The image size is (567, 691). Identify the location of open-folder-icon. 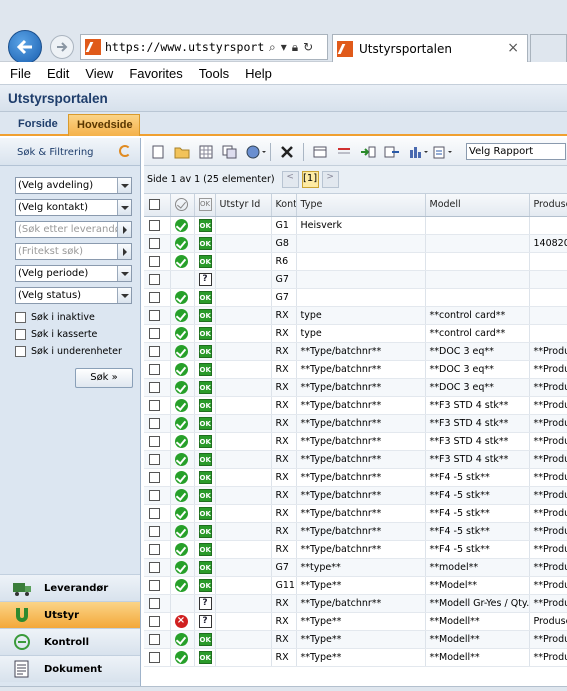
(182, 152).